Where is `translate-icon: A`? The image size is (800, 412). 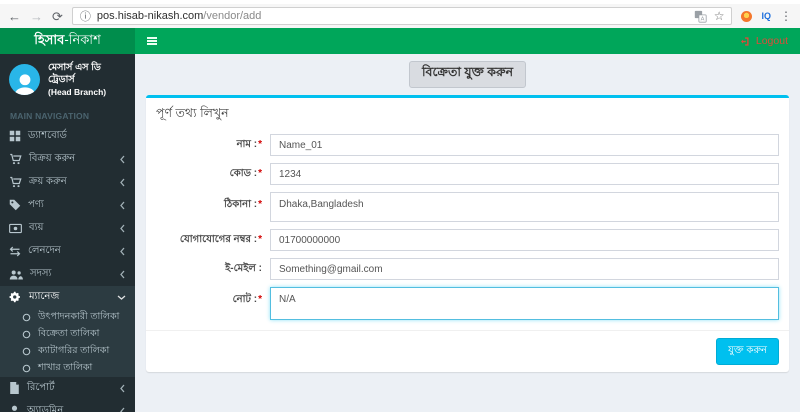 translate-icon: A is located at coordinates (700, 16).